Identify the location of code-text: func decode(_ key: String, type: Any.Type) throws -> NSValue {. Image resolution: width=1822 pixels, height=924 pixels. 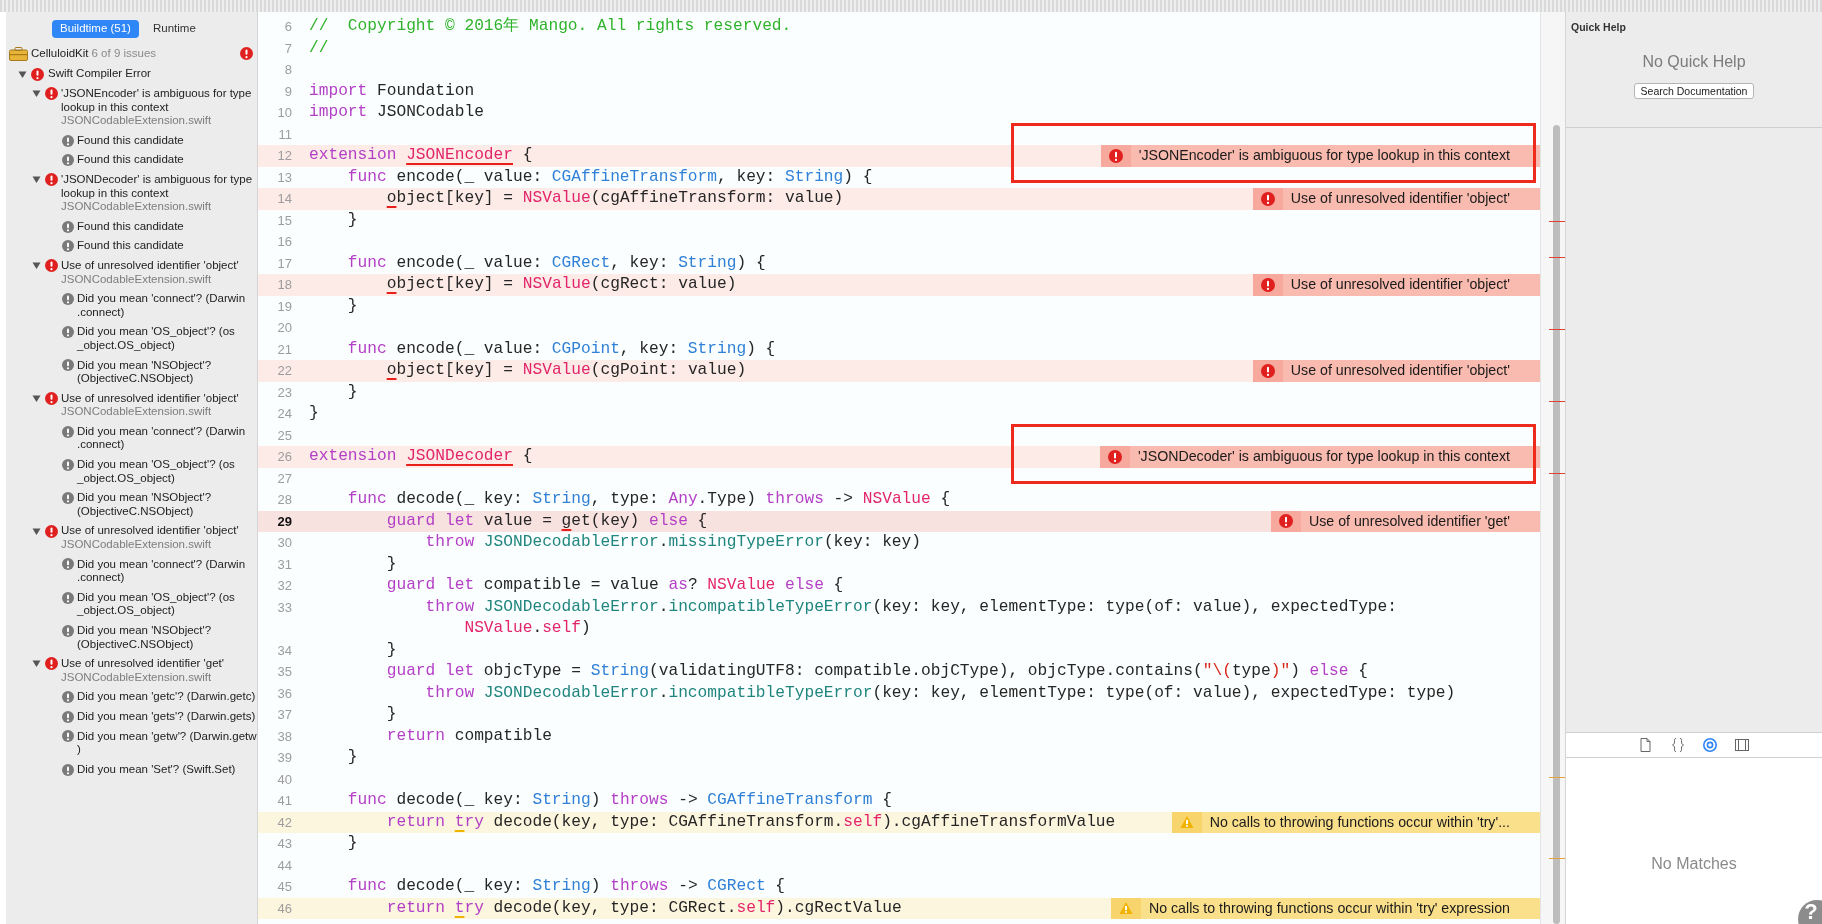
(648, 499).